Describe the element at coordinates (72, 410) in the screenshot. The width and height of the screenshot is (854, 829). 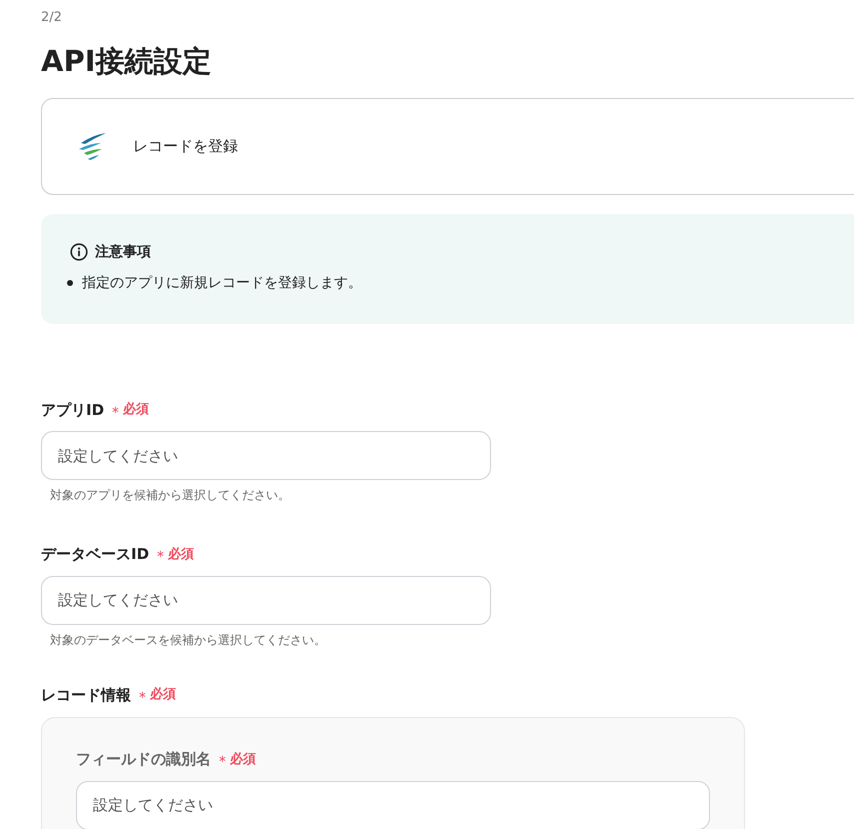
I see `field-label: アプリID` at that location.